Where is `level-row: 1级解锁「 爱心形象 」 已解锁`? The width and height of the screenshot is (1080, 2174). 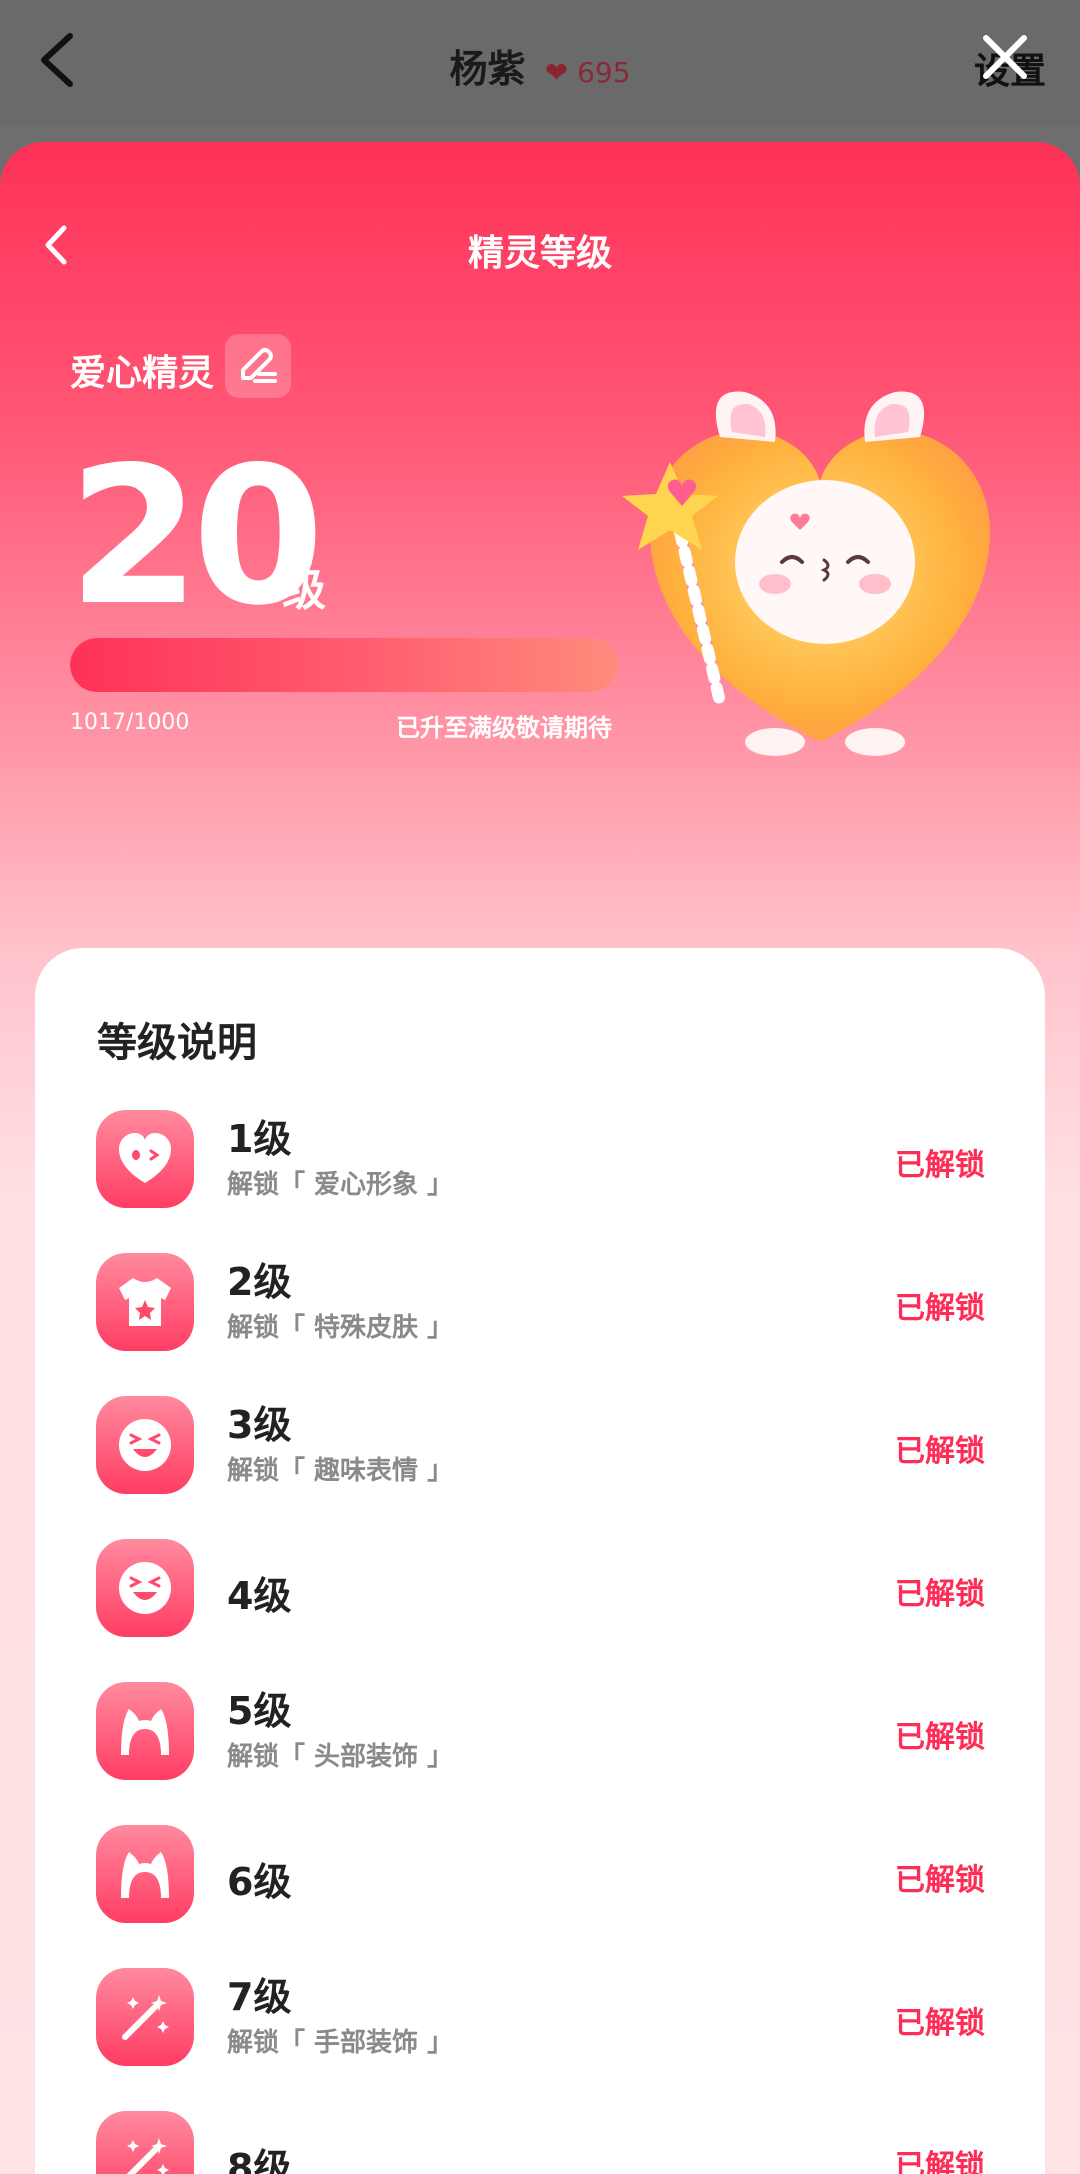 level-row: 1级解锁「 爱心形象 」 已解锁 is located at coordinates (540, 1169).